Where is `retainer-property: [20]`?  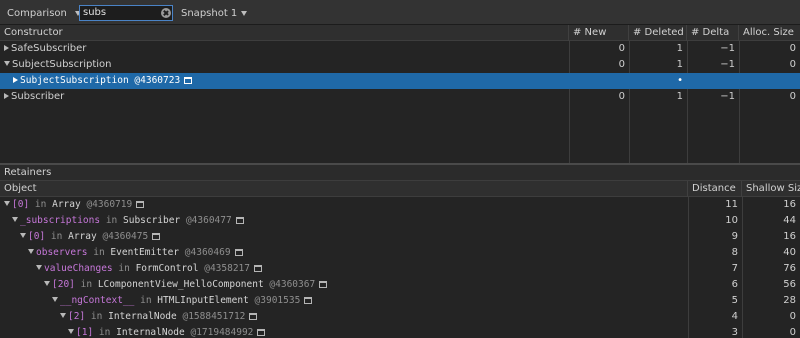
retainer-property: [20] is located at coordinates (63, 284).